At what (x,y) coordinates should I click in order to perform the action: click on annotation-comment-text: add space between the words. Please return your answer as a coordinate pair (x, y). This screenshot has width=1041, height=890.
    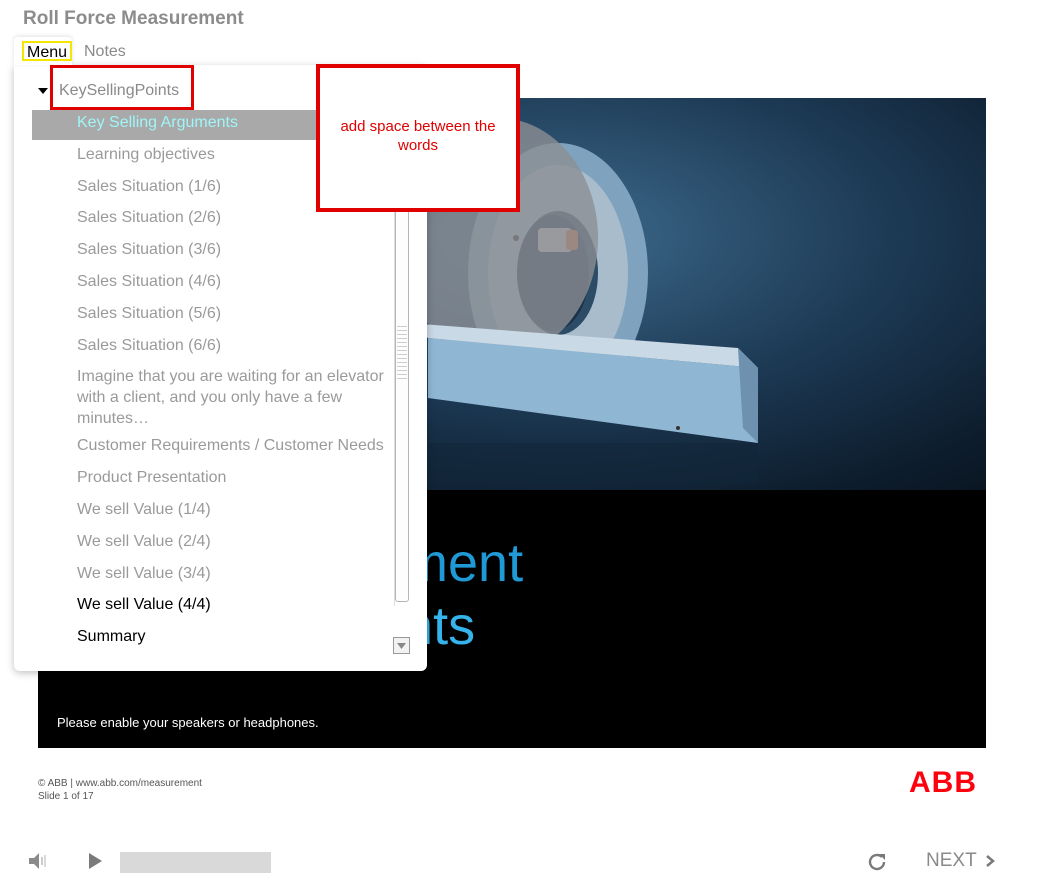
    Looking at the image, I should click on (418, 136).